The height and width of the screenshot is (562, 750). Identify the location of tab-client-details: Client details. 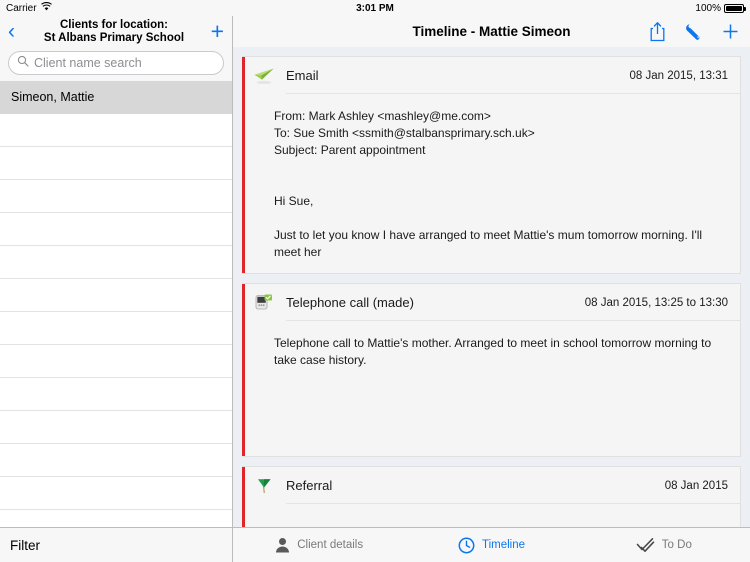
(319, 545).